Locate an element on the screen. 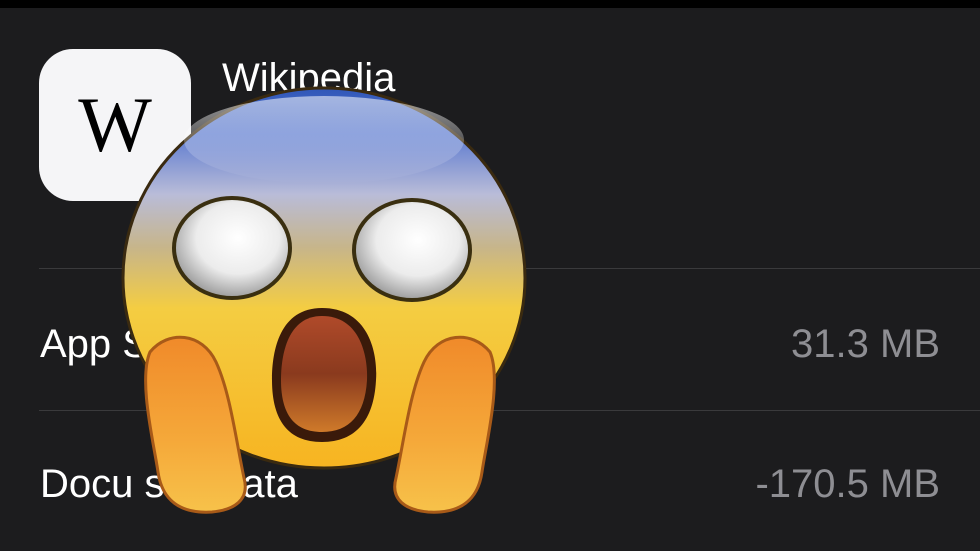 This screenshot has width=980, height=551. documents-data-value: -170.5 MB is located at coordinates (847, 484).